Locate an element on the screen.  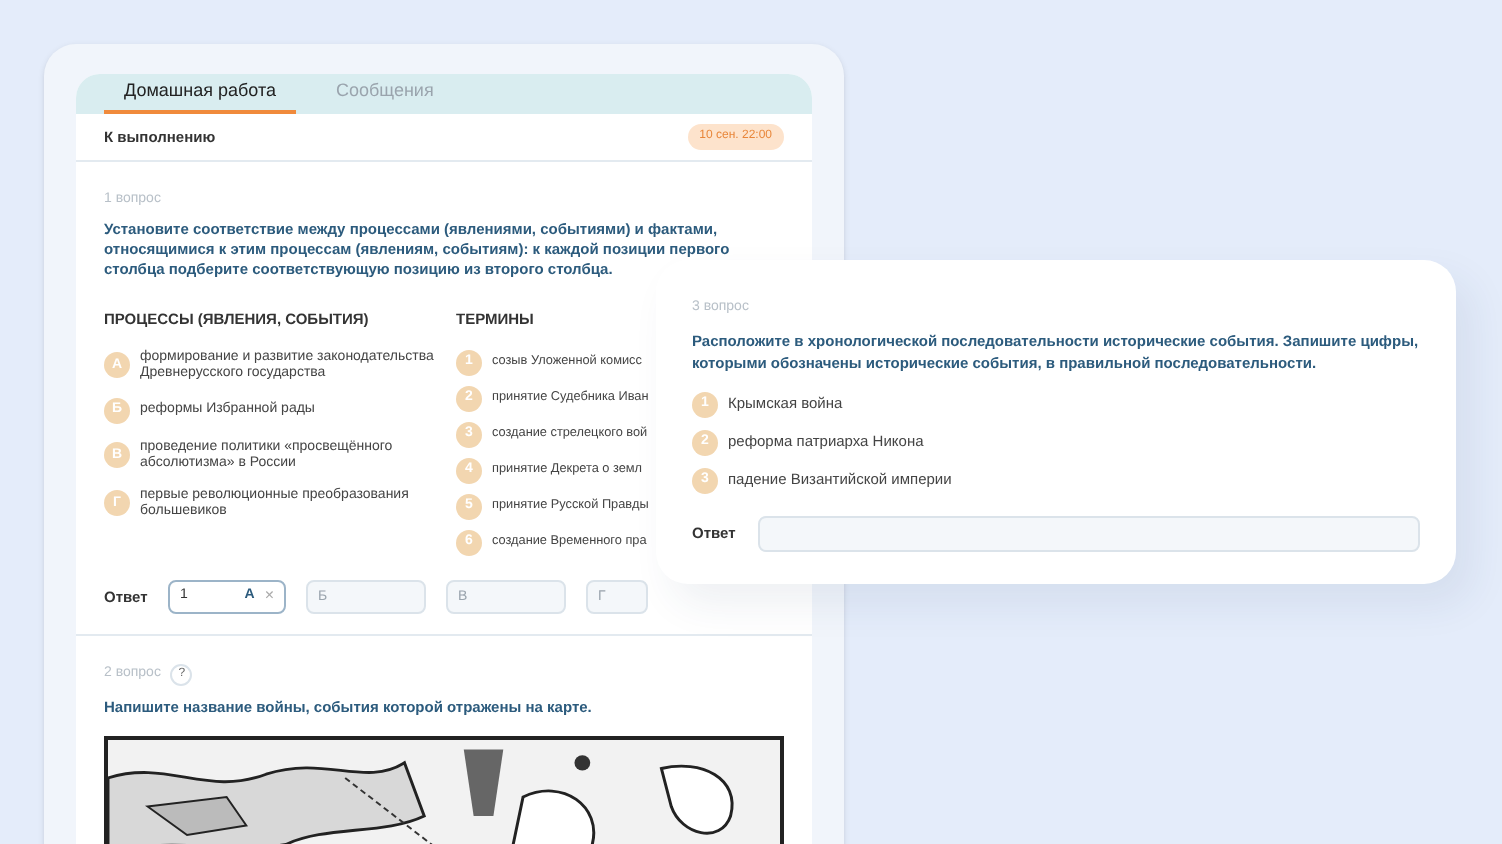
answer-field is located at coordinates (1089, 533).